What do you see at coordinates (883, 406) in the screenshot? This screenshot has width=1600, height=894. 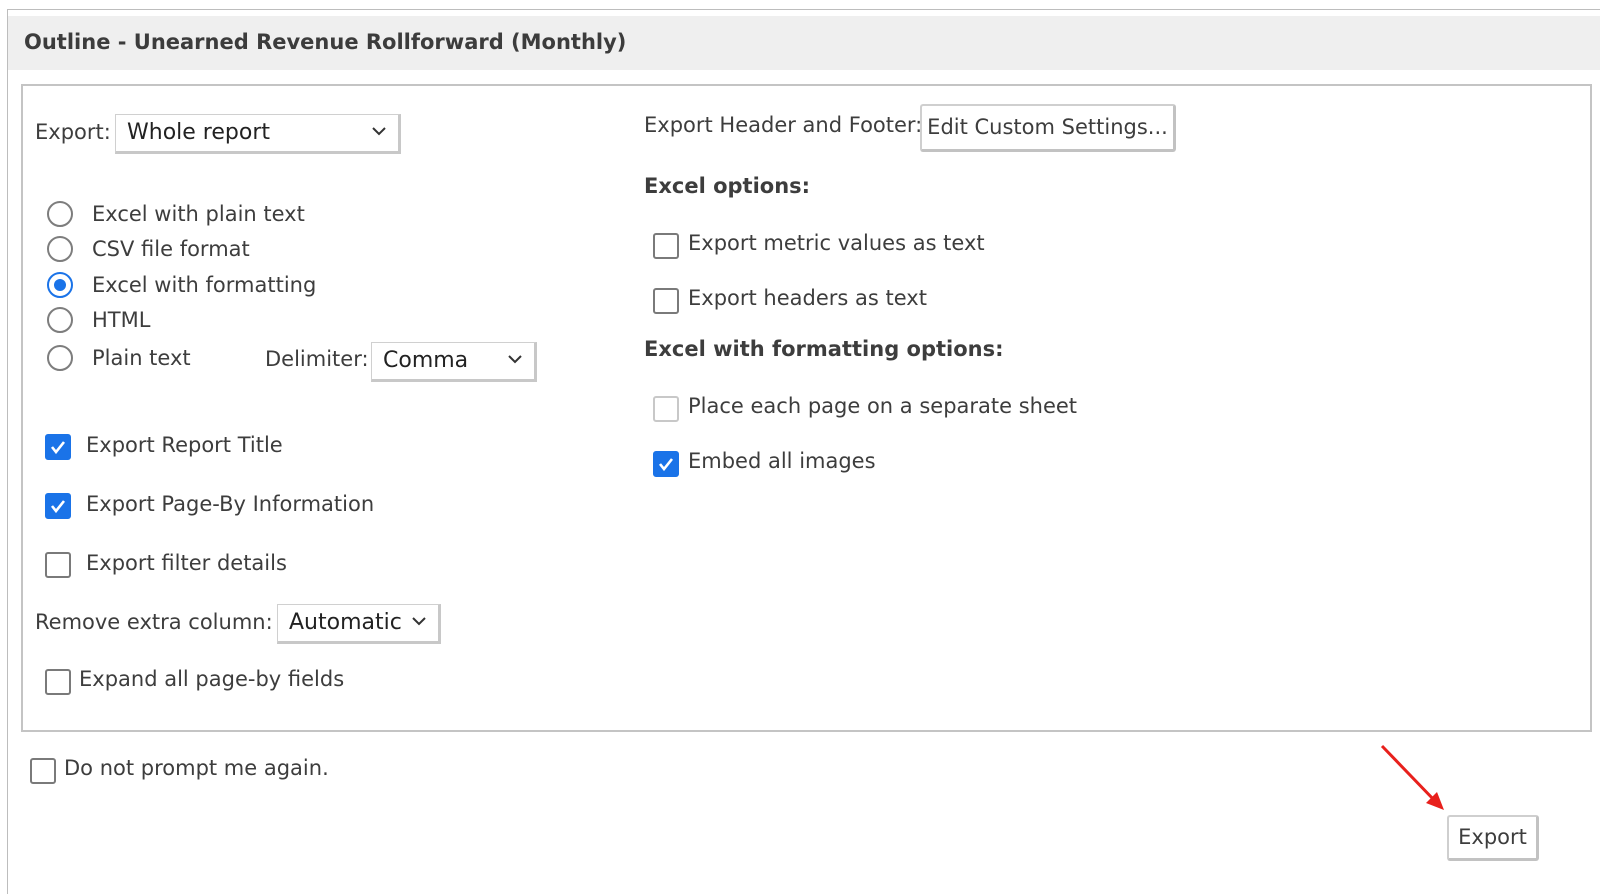 I see `label-separate-sheet: Place each page on a separate sheet` at bounding box center [883, 406].